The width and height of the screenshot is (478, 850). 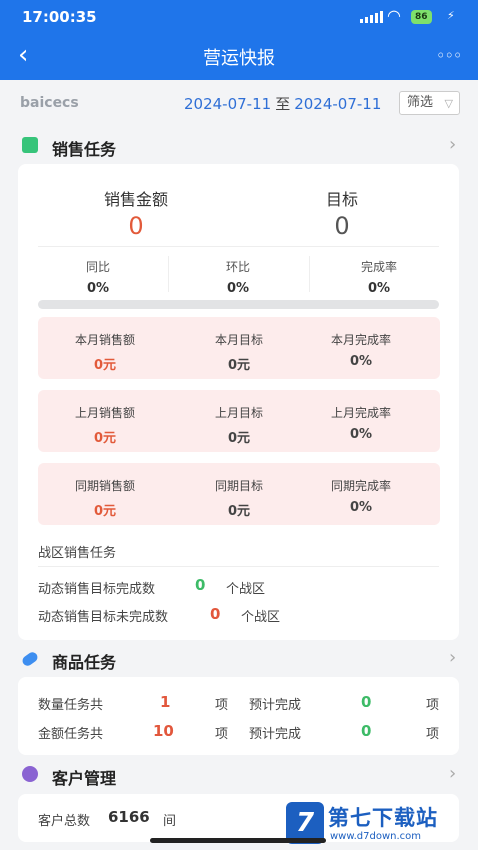 I want to click on customer-total-label: 客户总数, so click(x=64, y=821).